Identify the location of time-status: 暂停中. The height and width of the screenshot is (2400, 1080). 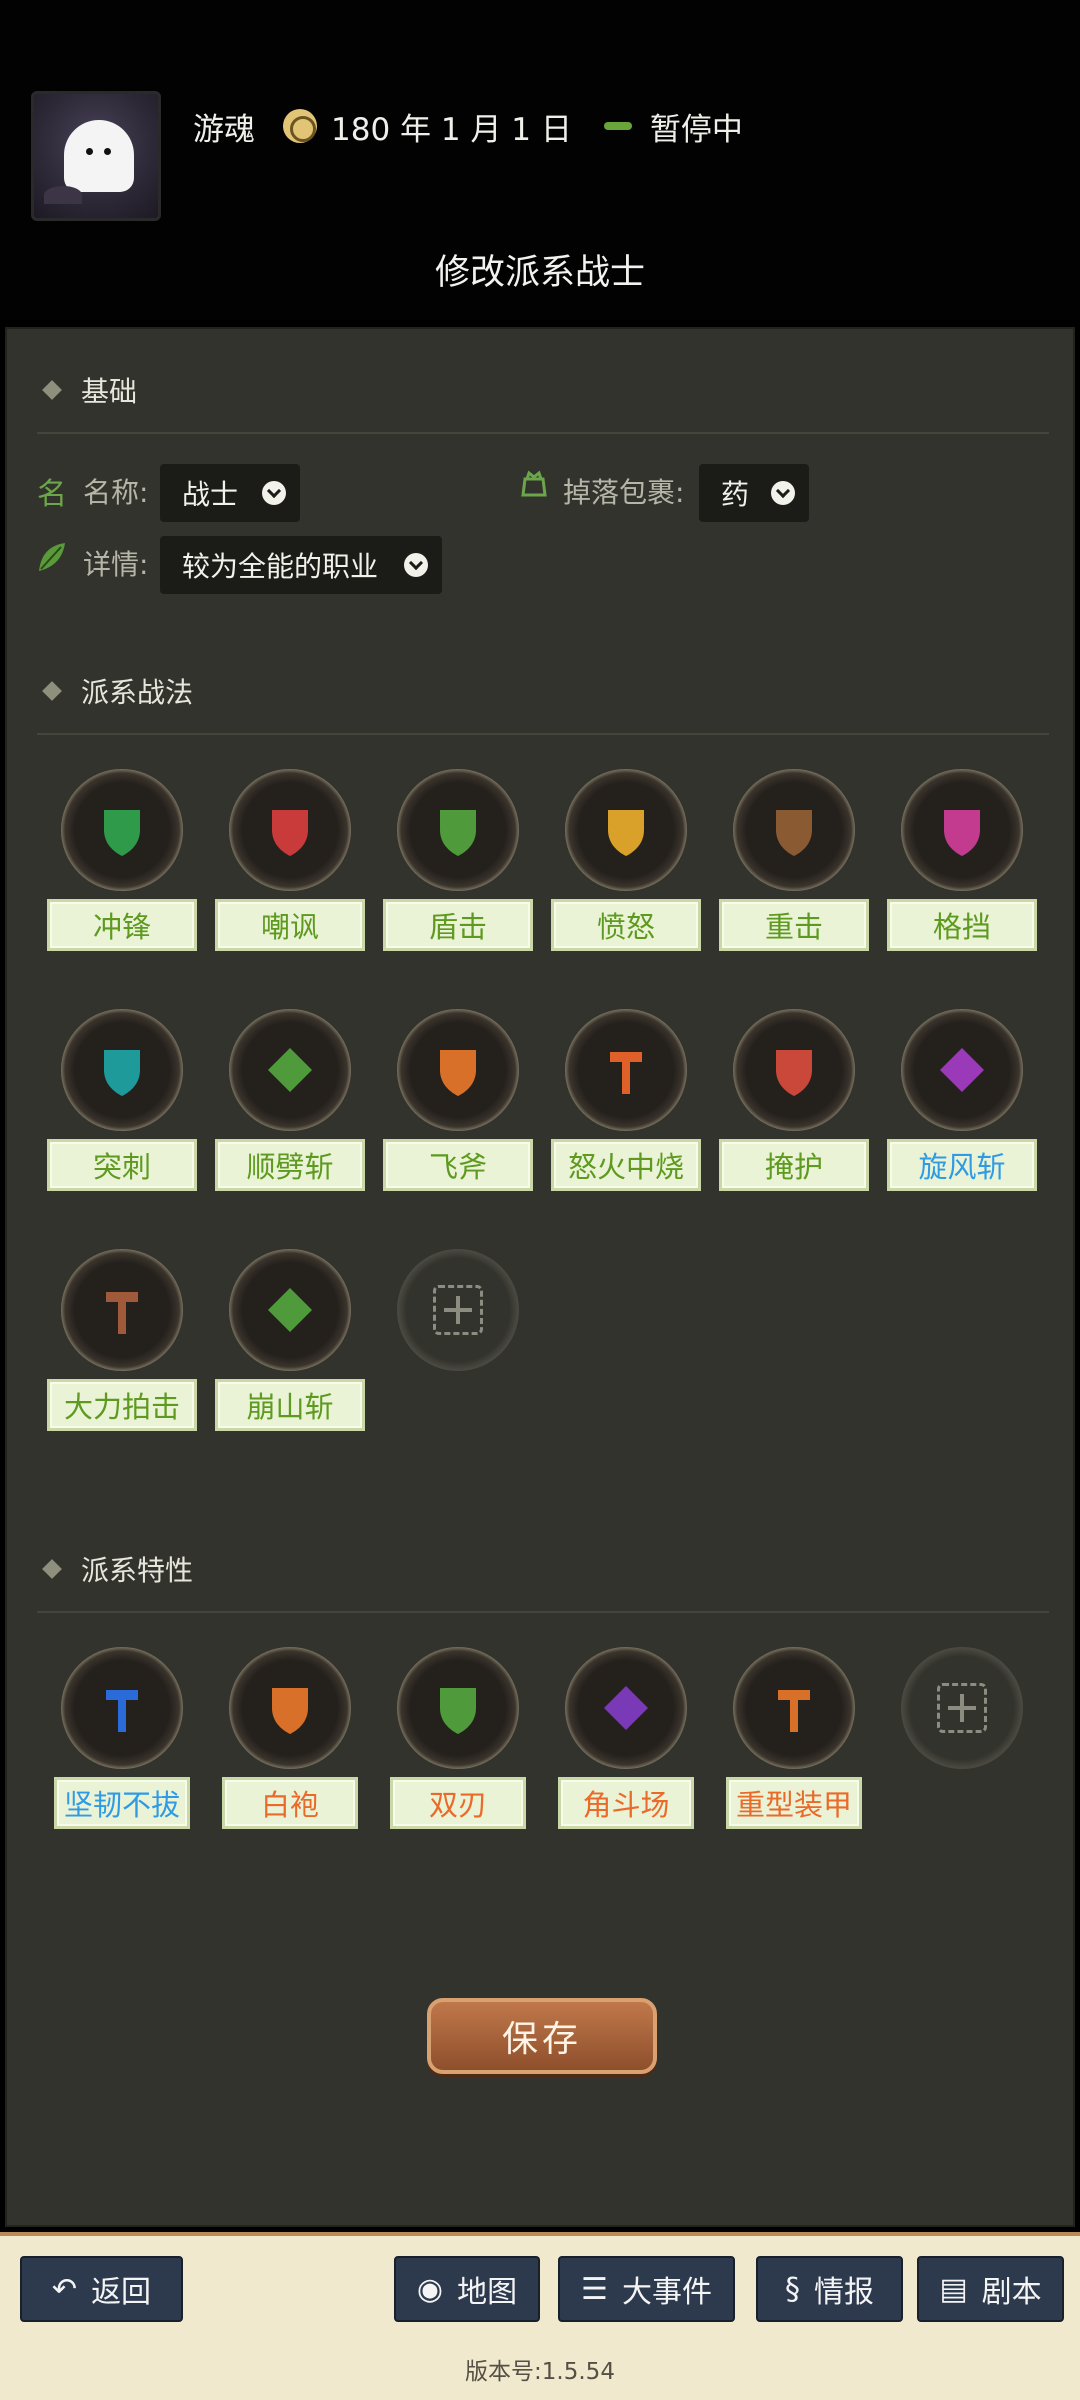
(696, 126).